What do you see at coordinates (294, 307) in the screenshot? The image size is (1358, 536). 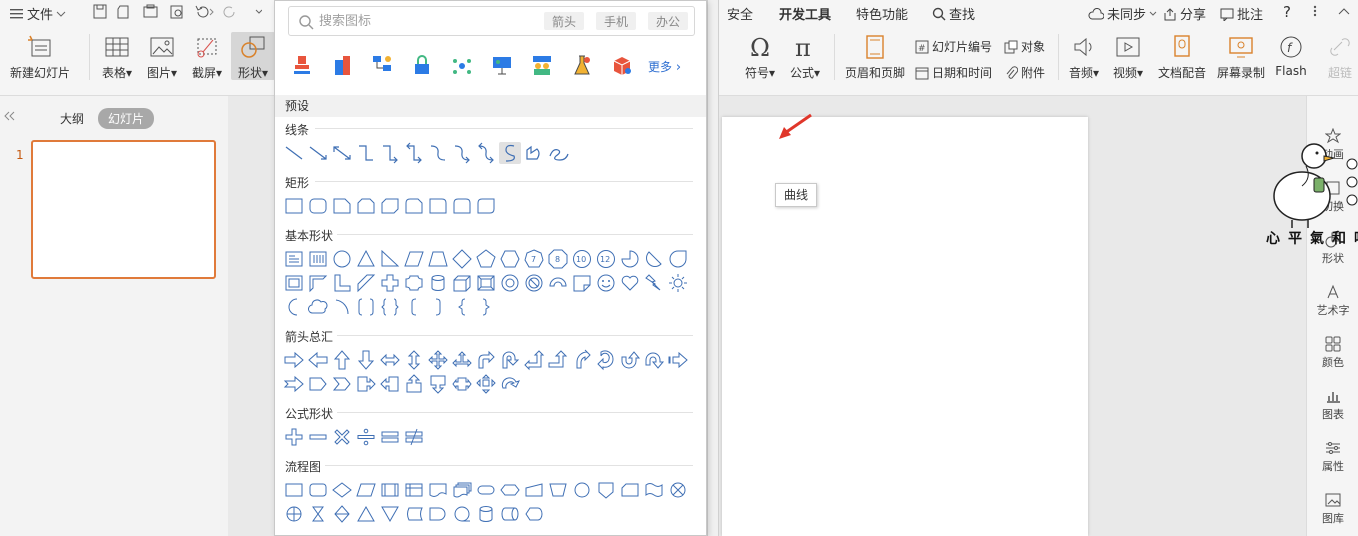 I see `moon-shape` at bounding box center [294, 307].